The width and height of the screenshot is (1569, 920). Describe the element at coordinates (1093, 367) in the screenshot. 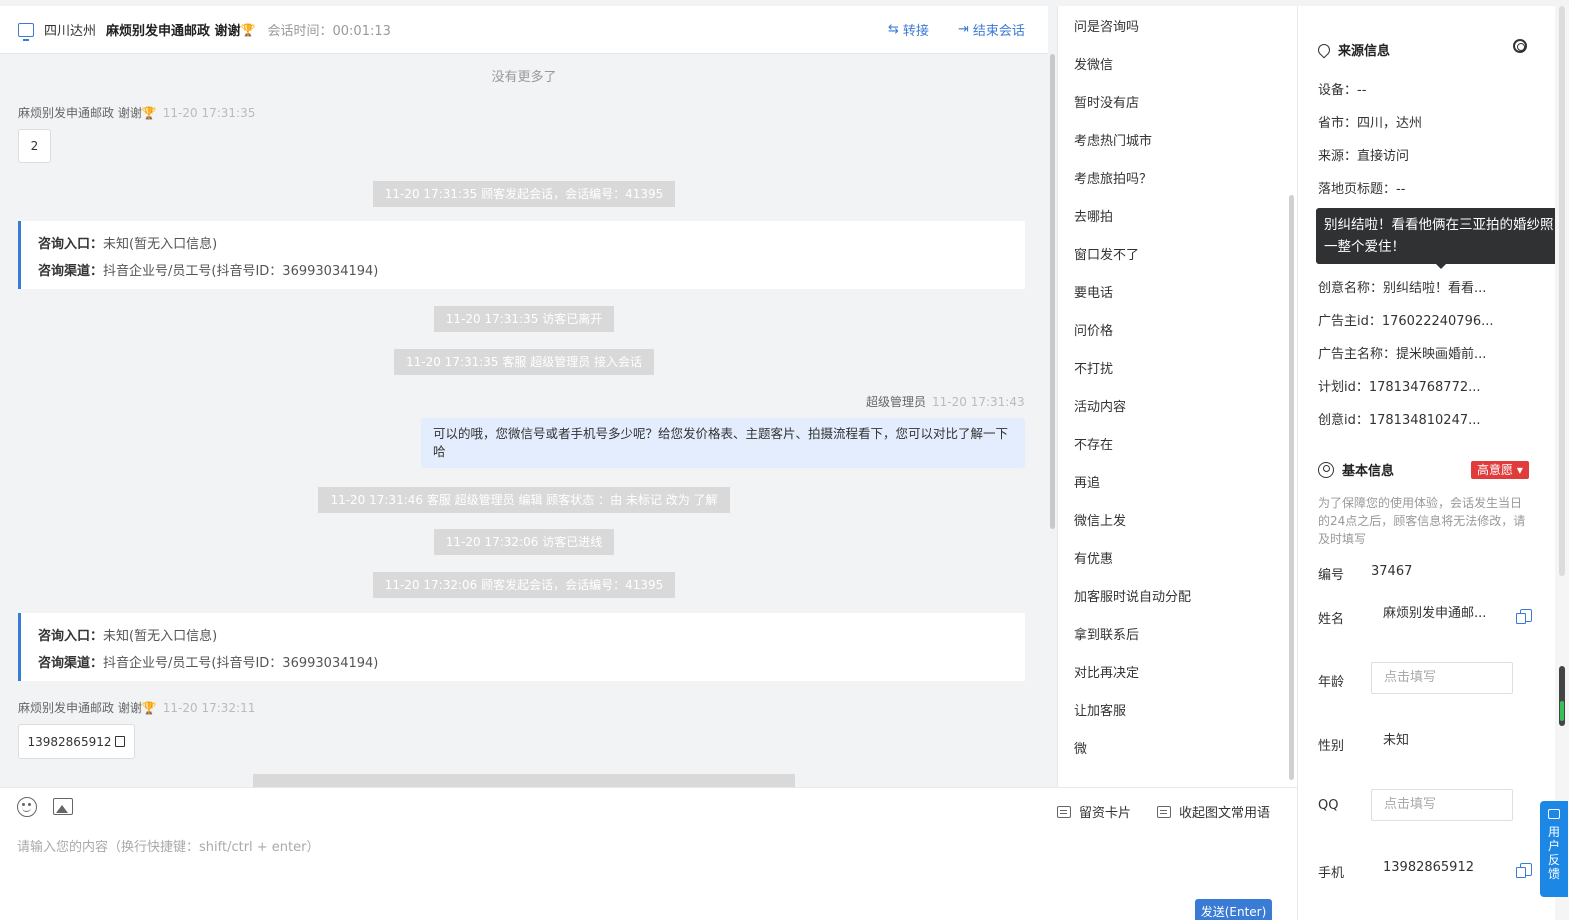

I see `quick-reply-item: 不打扰` at that location.